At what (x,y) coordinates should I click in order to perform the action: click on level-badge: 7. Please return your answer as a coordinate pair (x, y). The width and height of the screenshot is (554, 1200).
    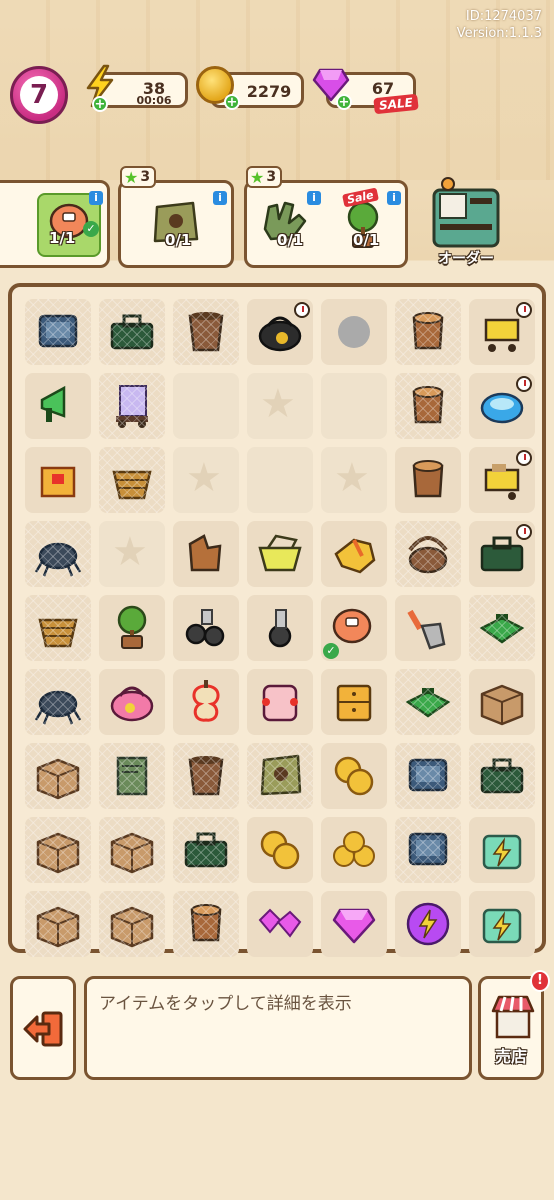
    Looking at the image, I should click on (39, 95).